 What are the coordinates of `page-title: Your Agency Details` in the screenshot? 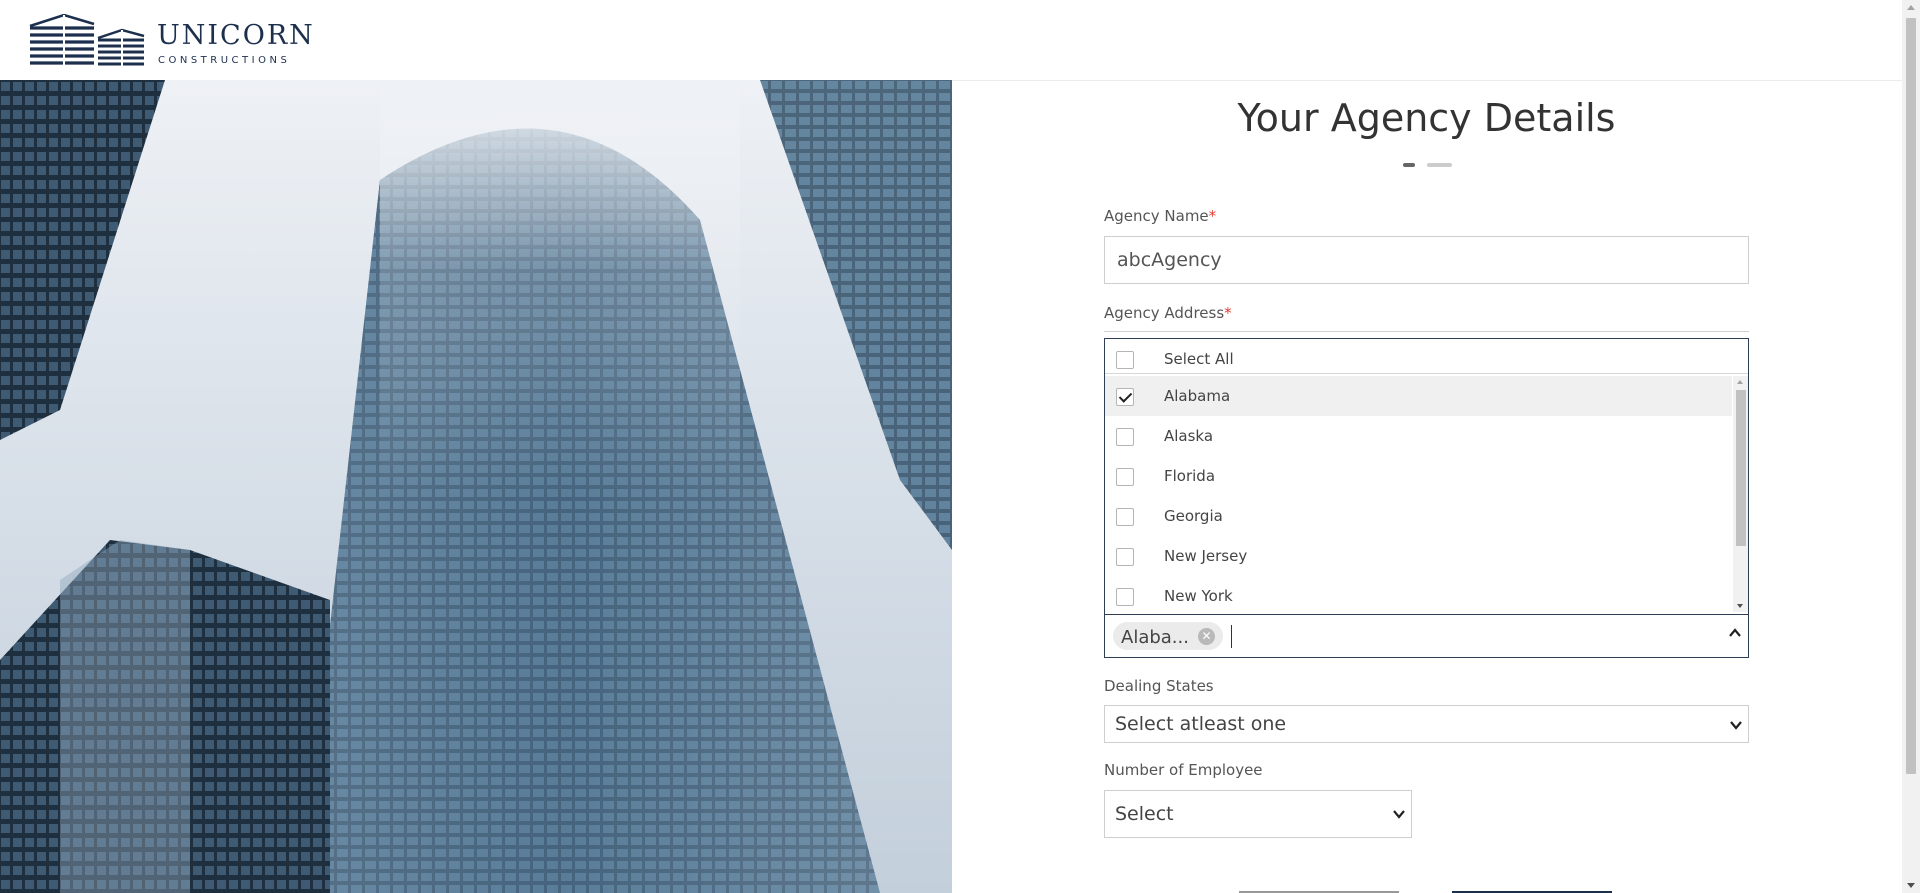 It's located at (1426, 118).